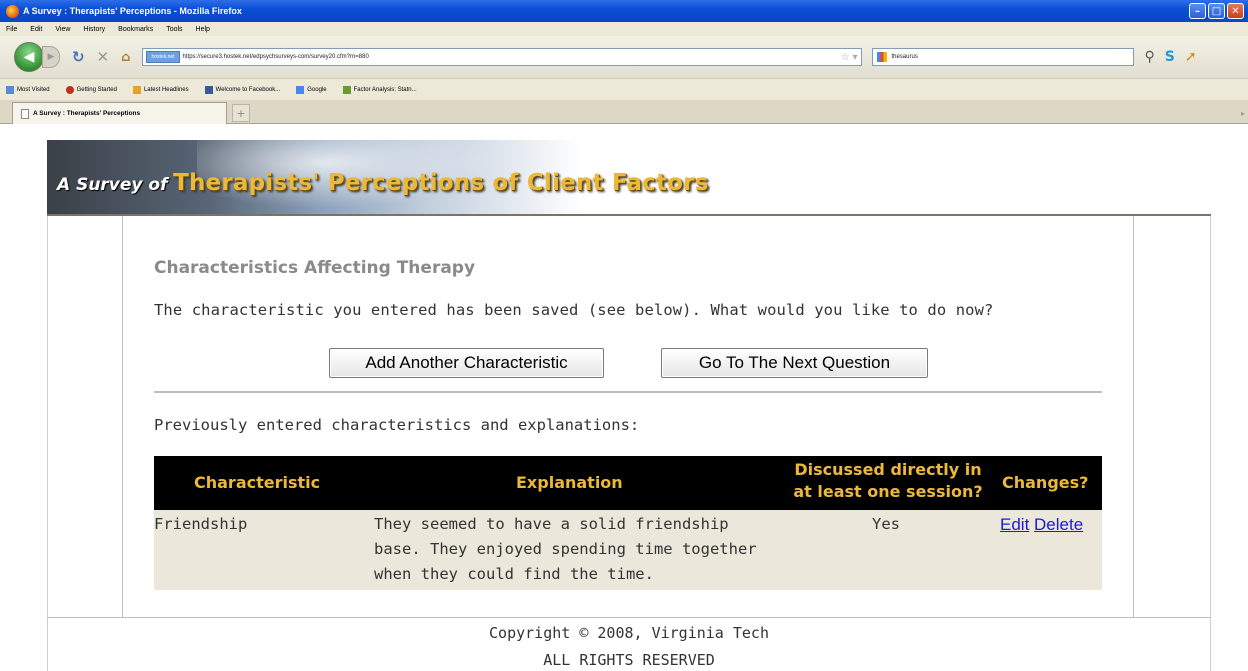 The height and width of the screenshot is (671, 1248). What do you see at coordinates (174, 29) in the screenshot?
I see `menu-tools: Tools` at bounding box center [174, 29].